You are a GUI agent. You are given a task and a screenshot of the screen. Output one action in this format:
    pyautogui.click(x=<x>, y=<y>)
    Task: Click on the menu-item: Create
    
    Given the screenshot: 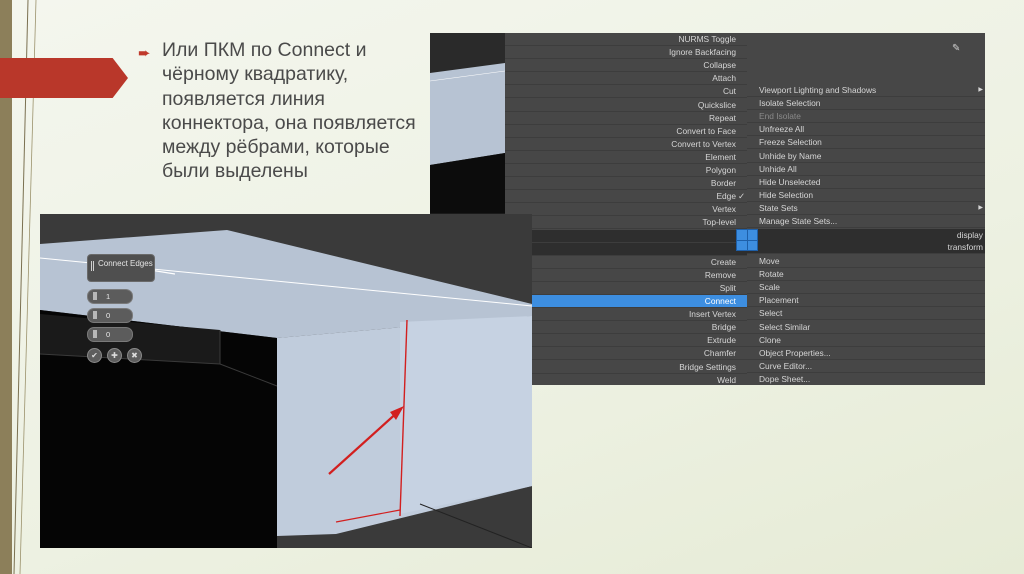 What is the action you would take?
    pyautogui.click(x=626, y=262)
    